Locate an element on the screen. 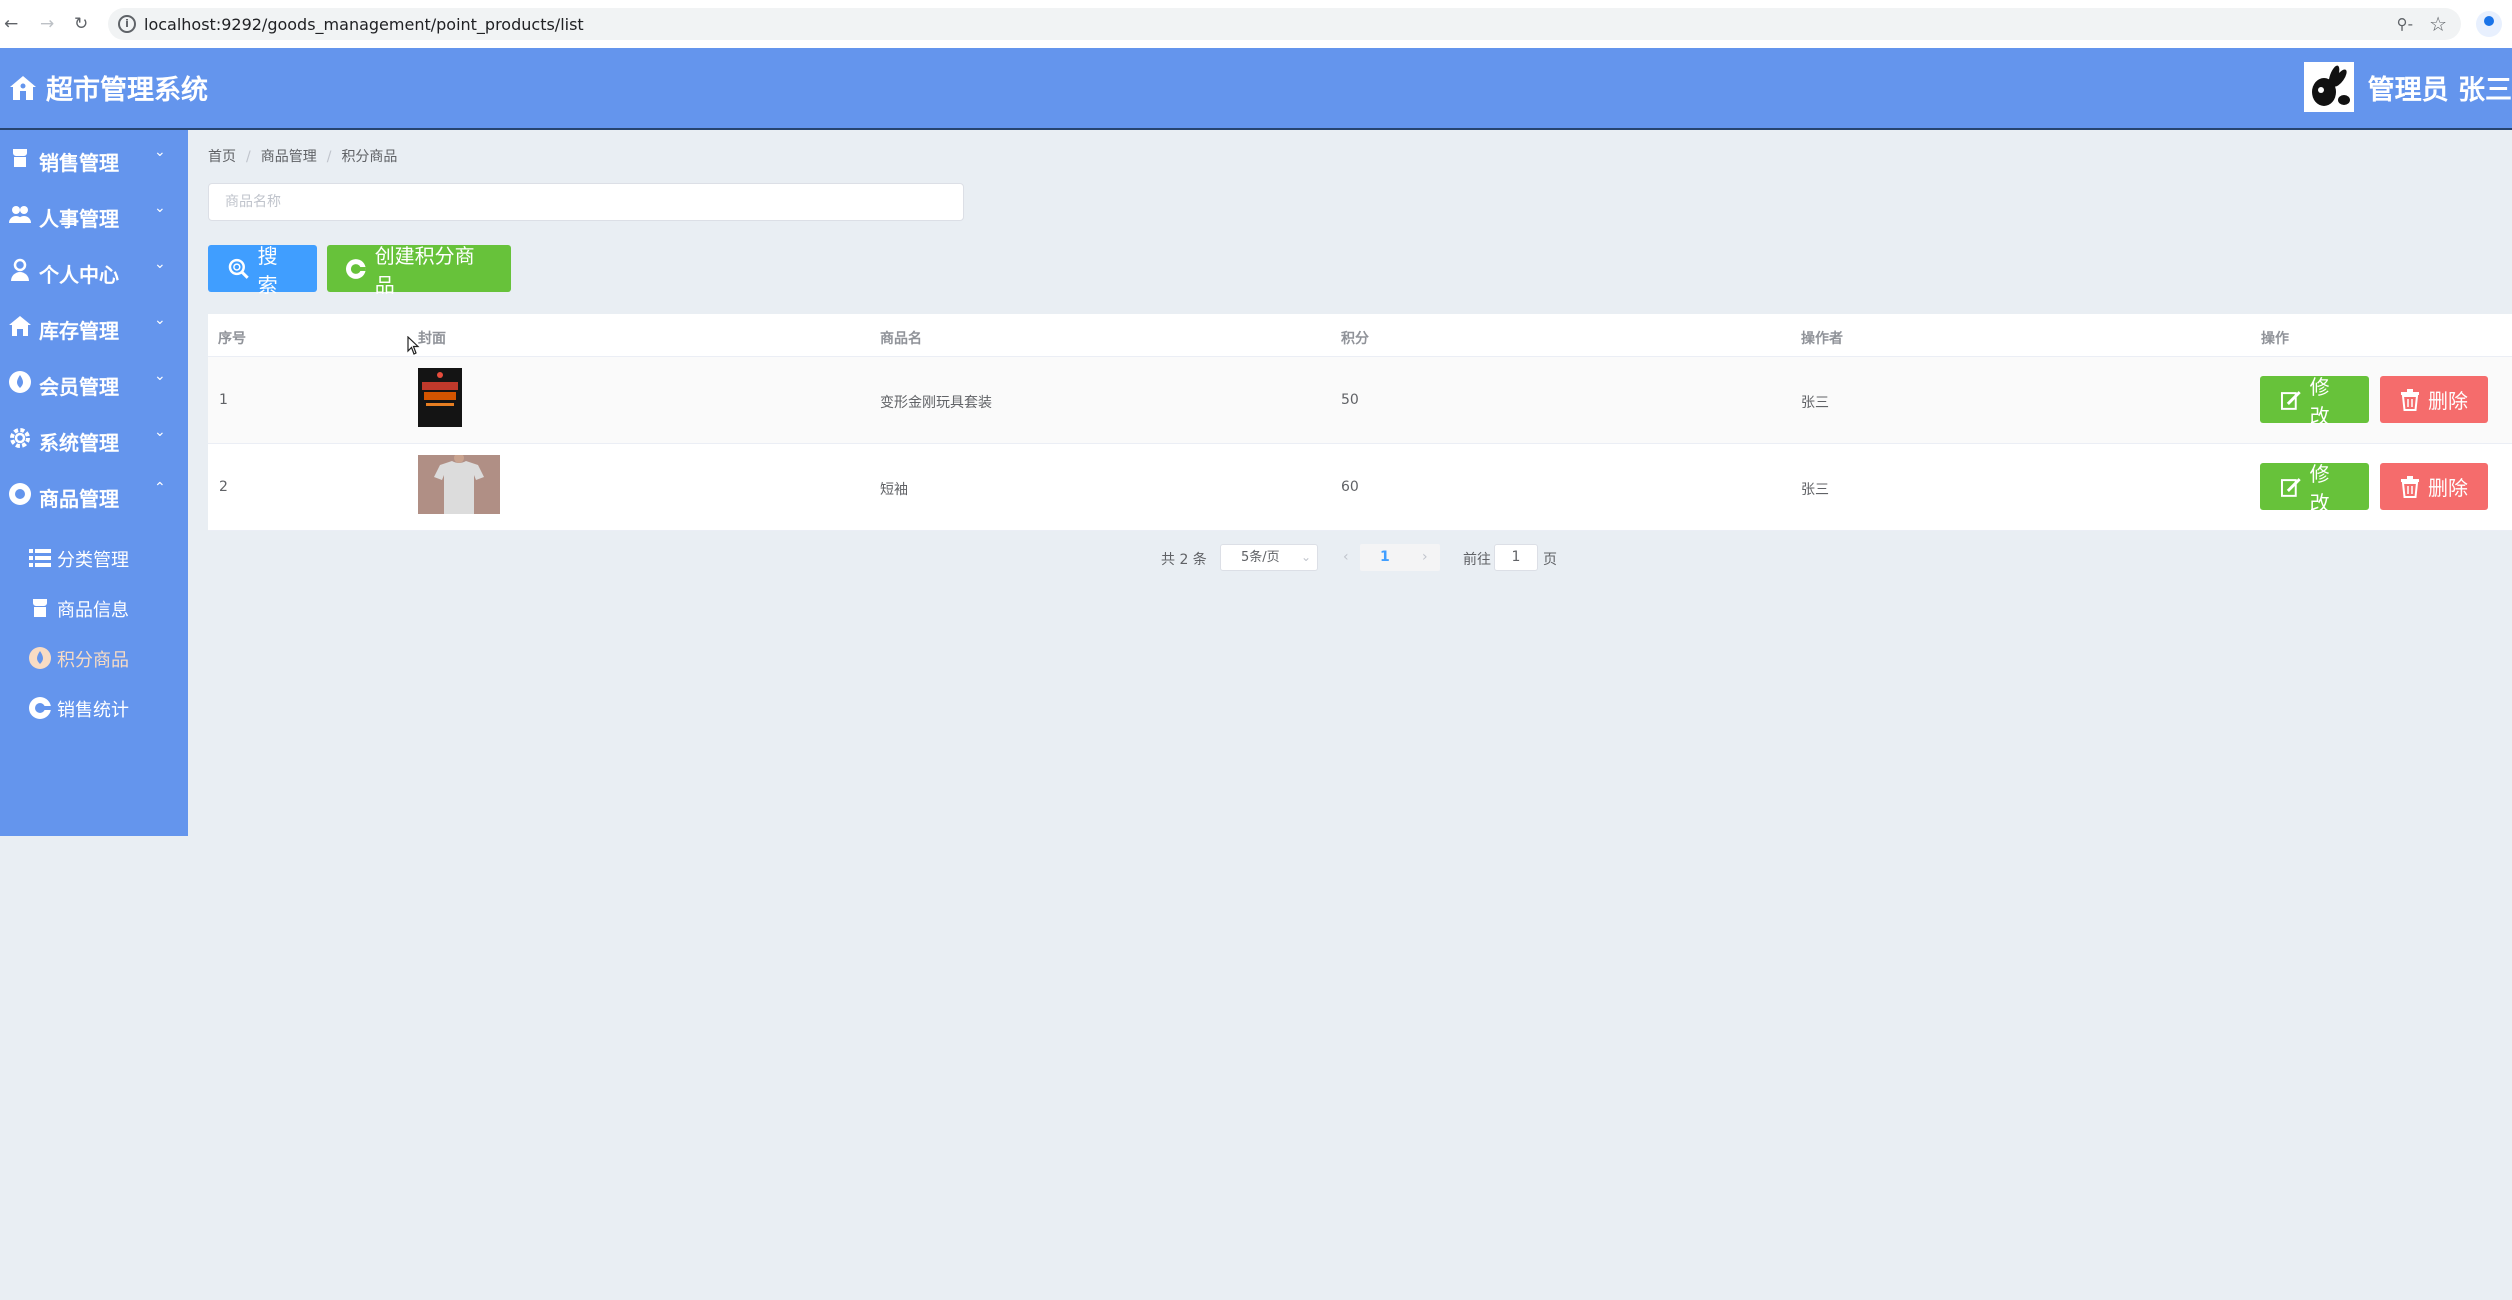 The image size is (2512, 1300). user-name: 管理员 张三 is located at coordinates (2439, 90).